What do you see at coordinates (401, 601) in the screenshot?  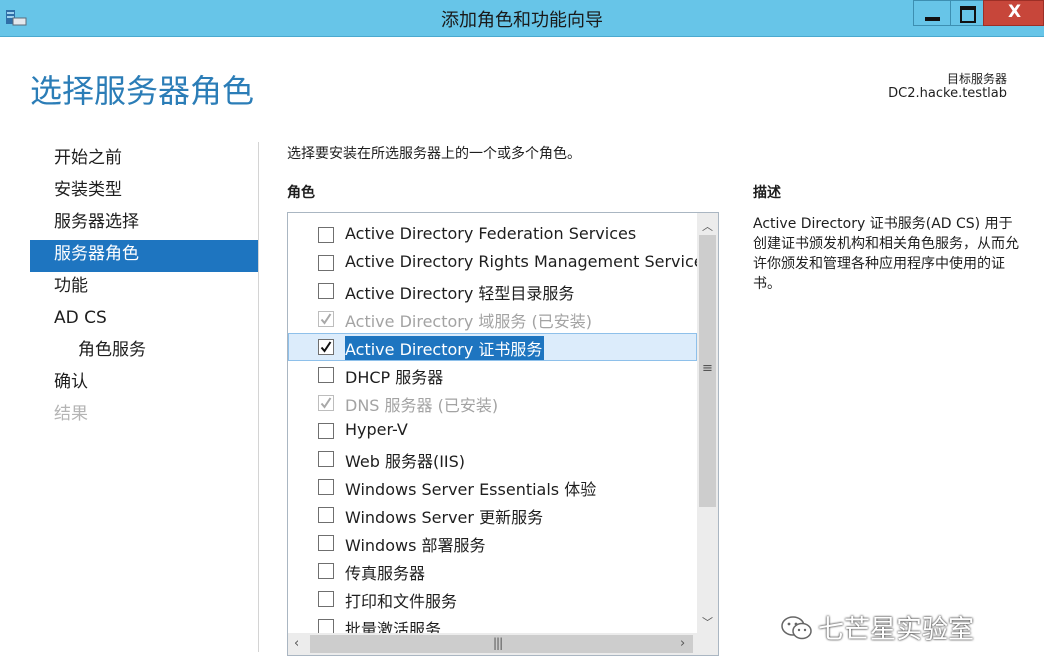 I see `role-label: 打印和文件服务` at bounding box center [401, 601].